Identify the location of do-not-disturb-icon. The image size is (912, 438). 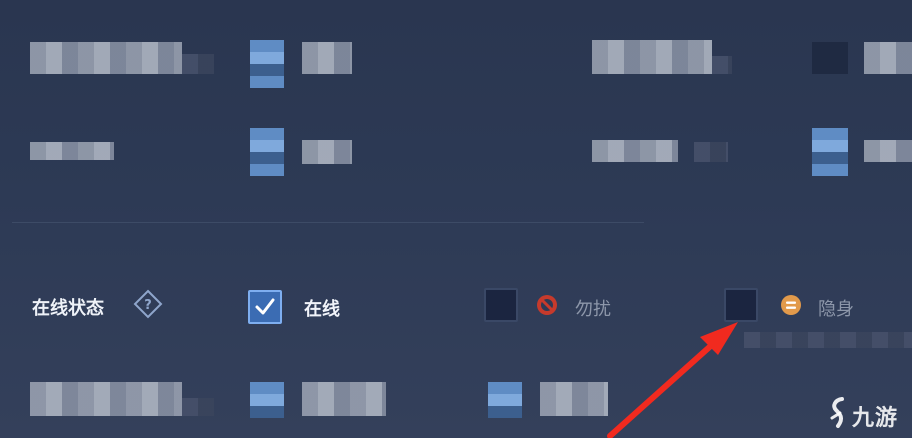
(547, 305).